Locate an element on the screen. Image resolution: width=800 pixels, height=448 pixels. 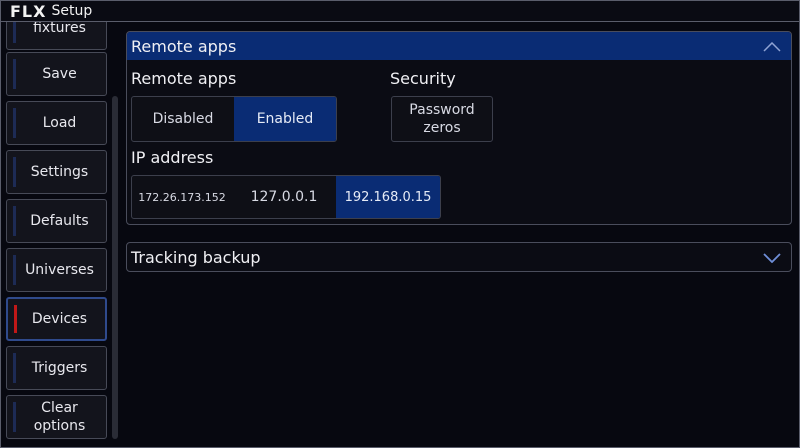
tracking-backup-panel-header: Tracking backup is located at coordinates (459, 257).